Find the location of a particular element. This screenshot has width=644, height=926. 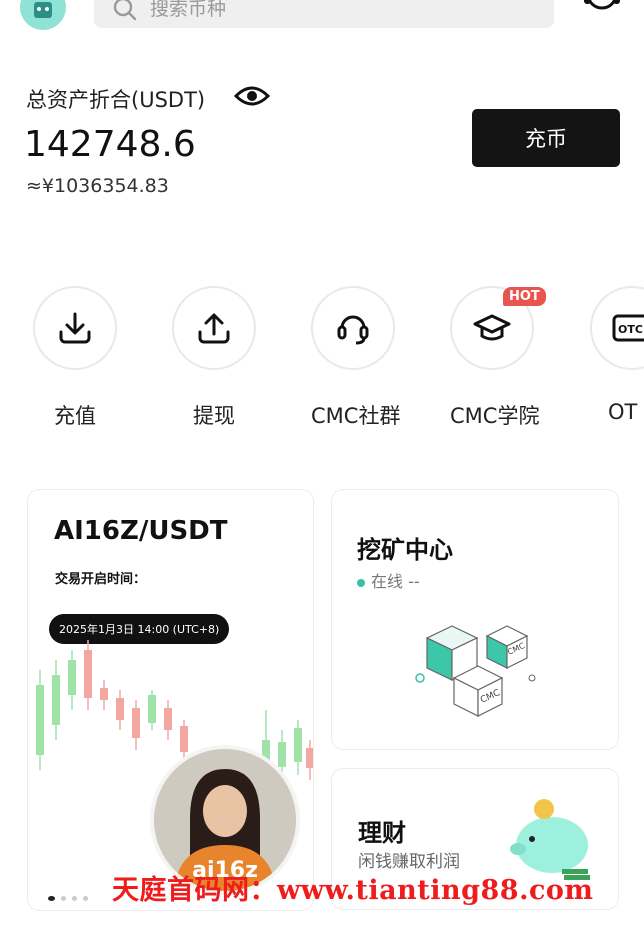

mining-status-text: 在线 -- is located at coordinates (395, 581).